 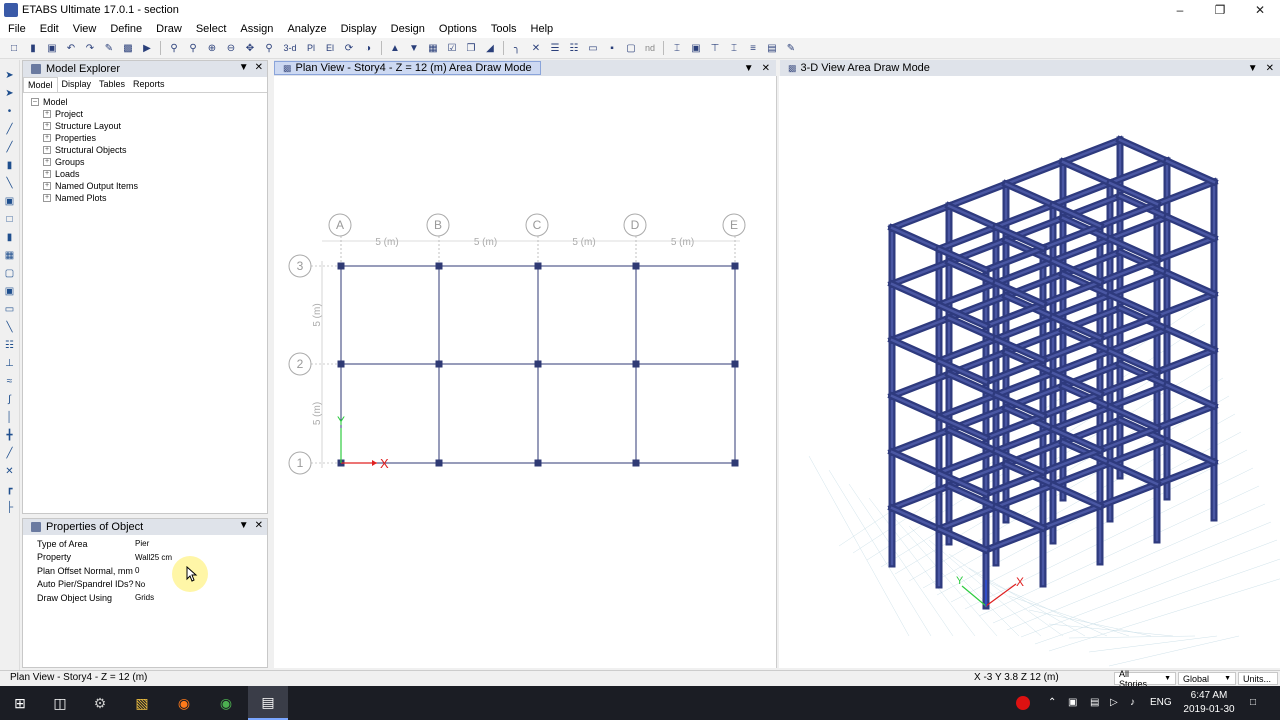 I want to click on draw-brace-icon: ✕, so click(x=536, y=48).